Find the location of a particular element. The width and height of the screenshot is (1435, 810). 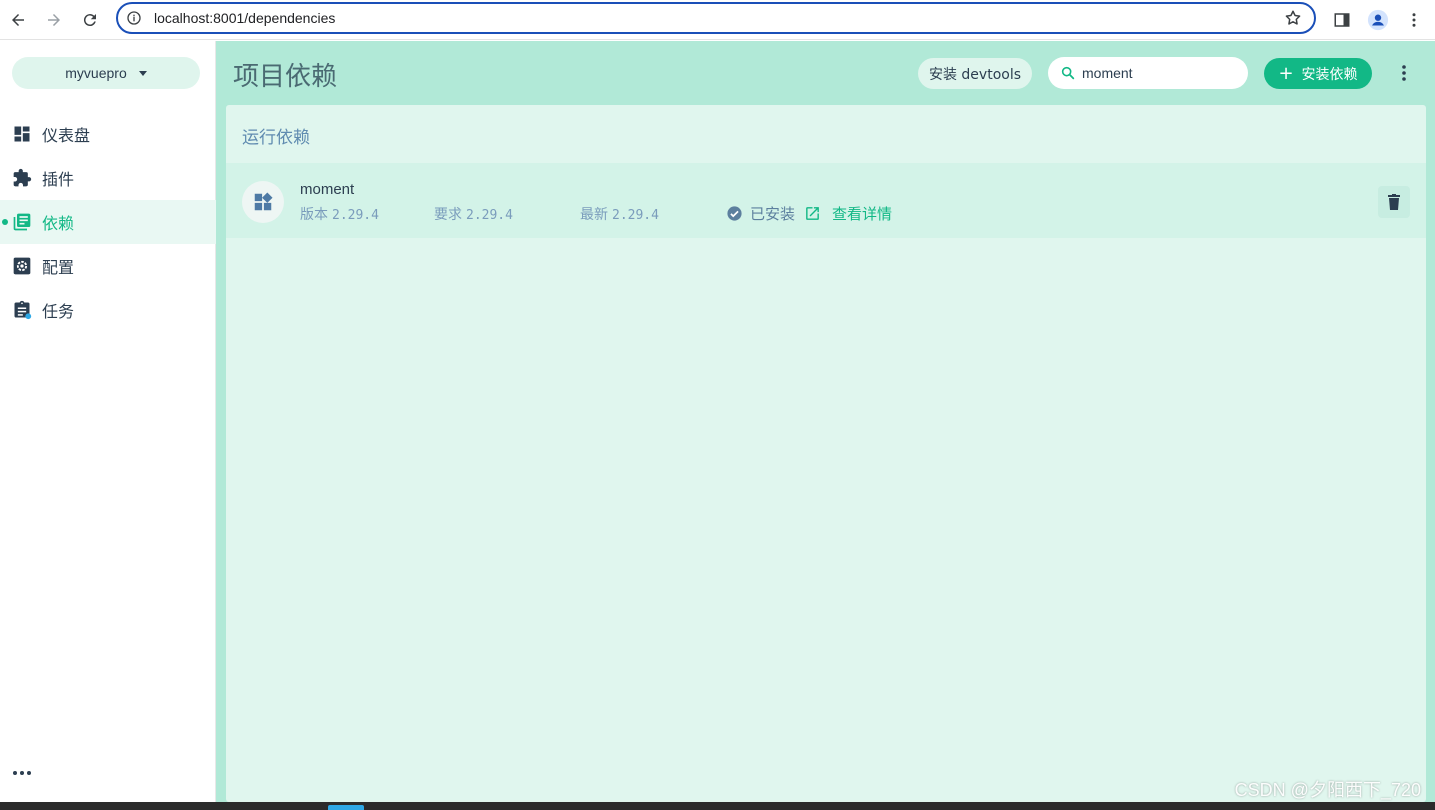

installed-label: 已安装 is located at coordinates (773, 214).